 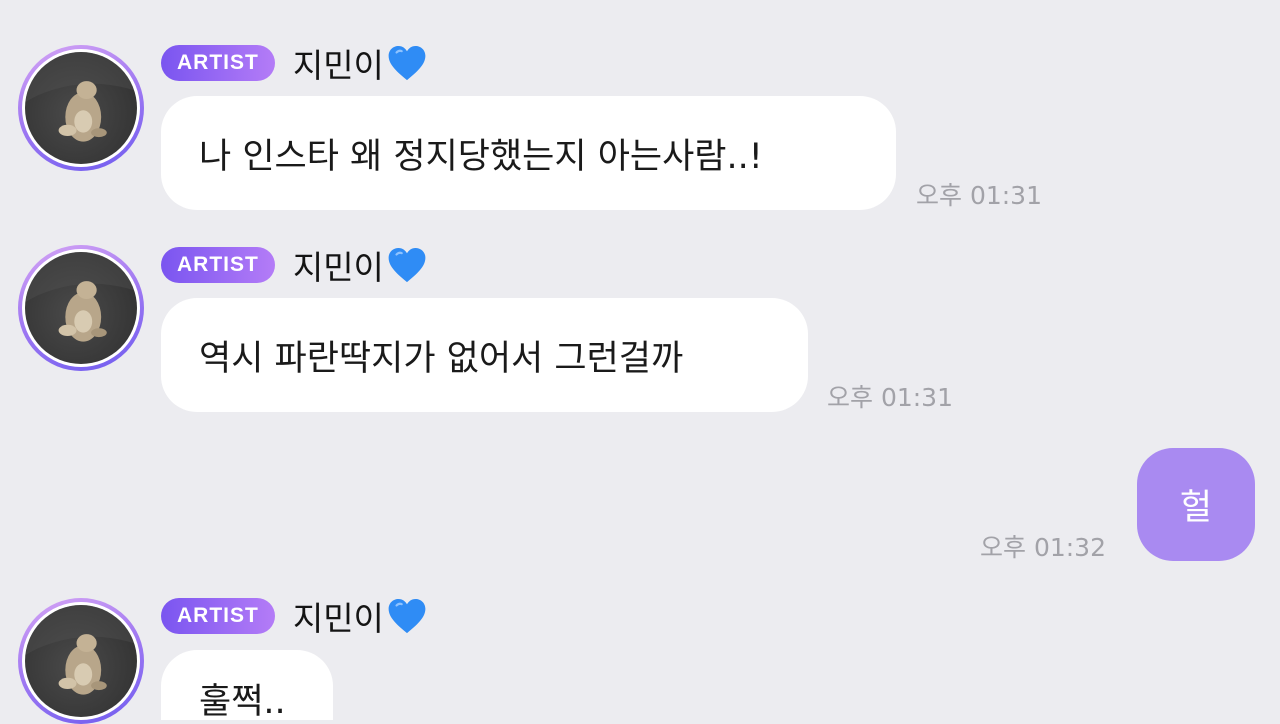 I want to click on message-bubble: 나 인스타 왜 정지당했는지 아는사람..!, so click(x=528, y=153).